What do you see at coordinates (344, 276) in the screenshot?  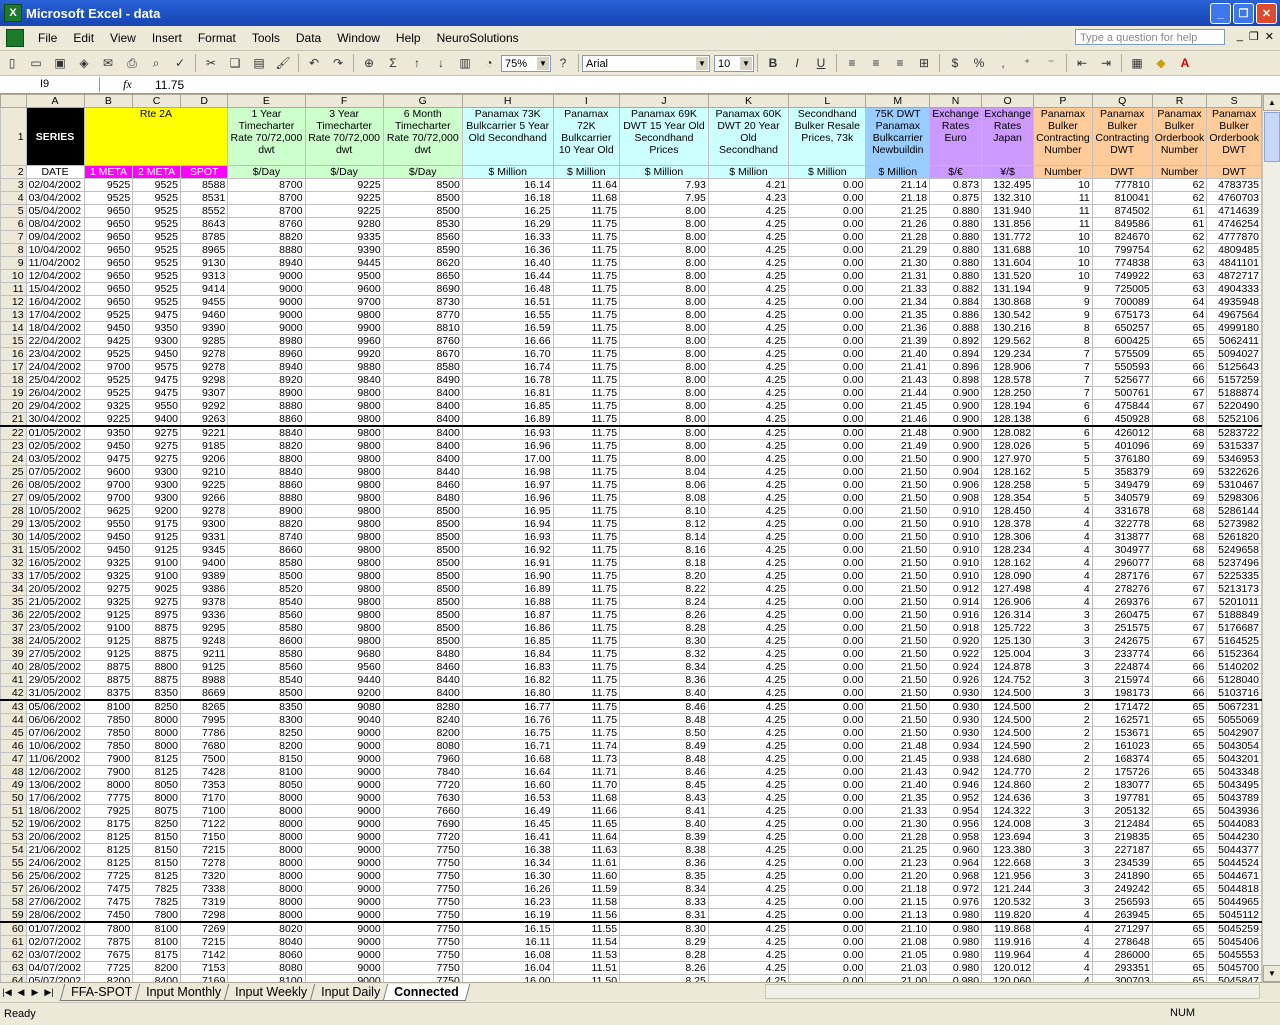 I see `data-cell: 9500` at bounding box center [344, 276].